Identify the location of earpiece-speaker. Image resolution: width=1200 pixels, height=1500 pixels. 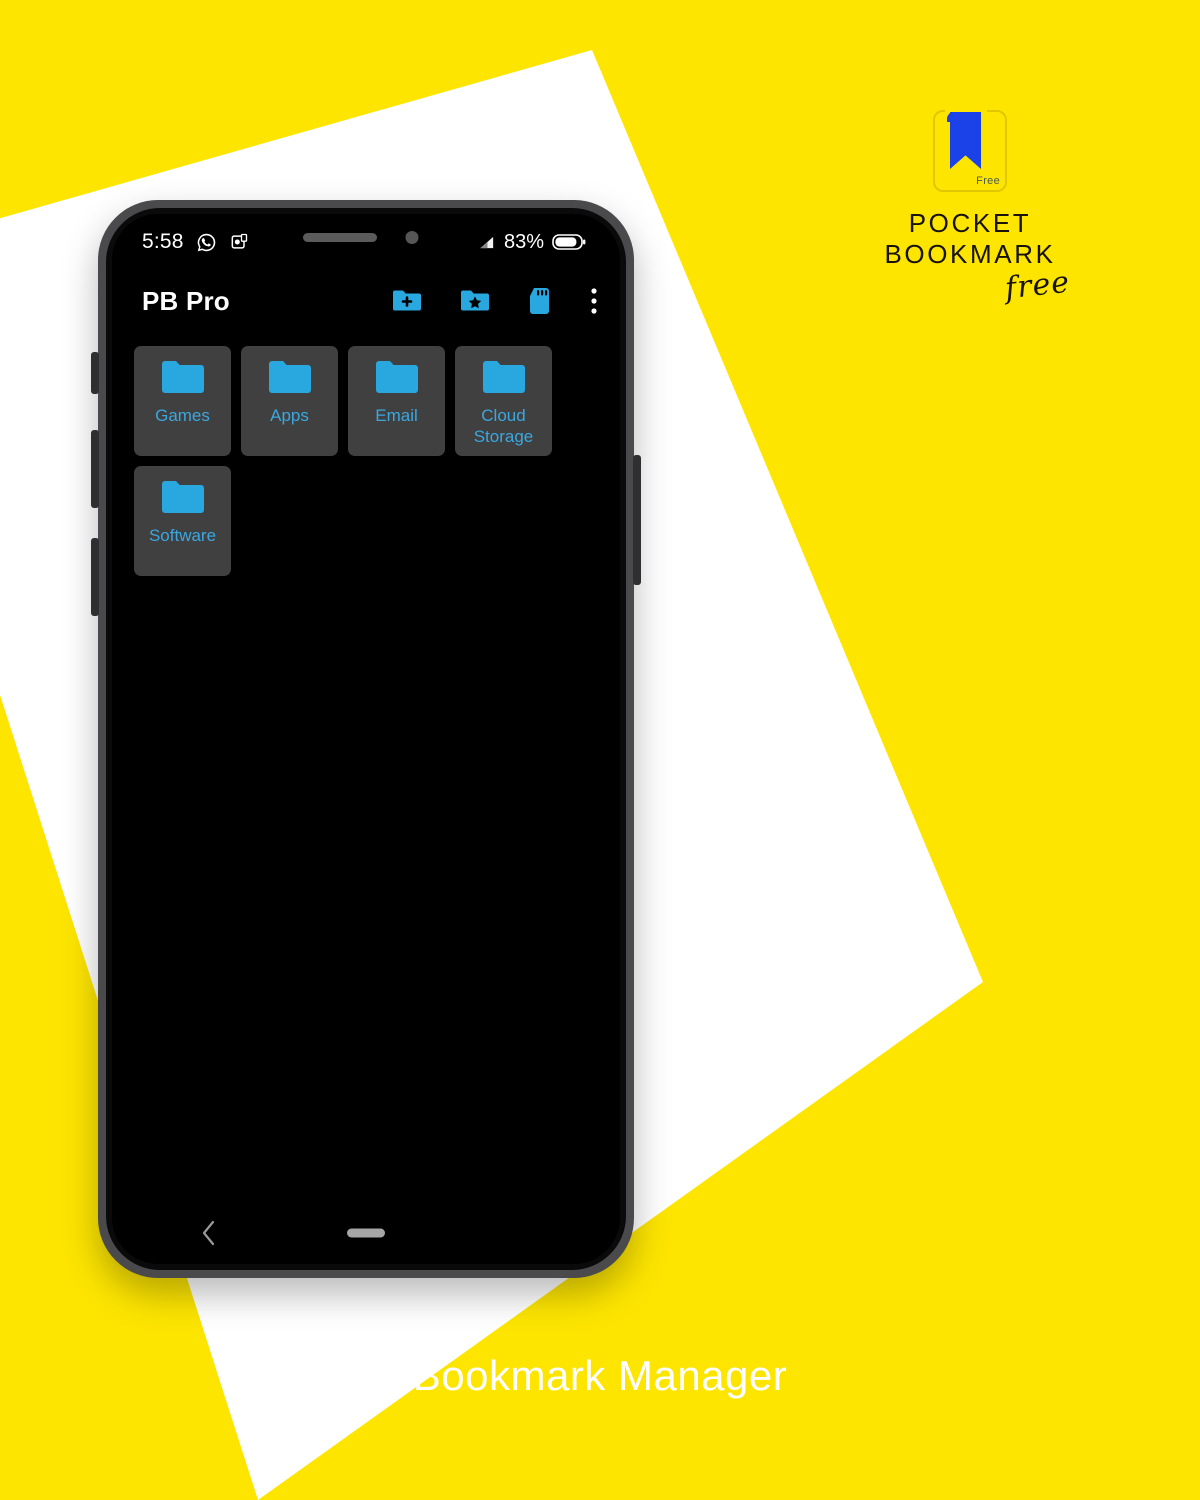
(340, 237).